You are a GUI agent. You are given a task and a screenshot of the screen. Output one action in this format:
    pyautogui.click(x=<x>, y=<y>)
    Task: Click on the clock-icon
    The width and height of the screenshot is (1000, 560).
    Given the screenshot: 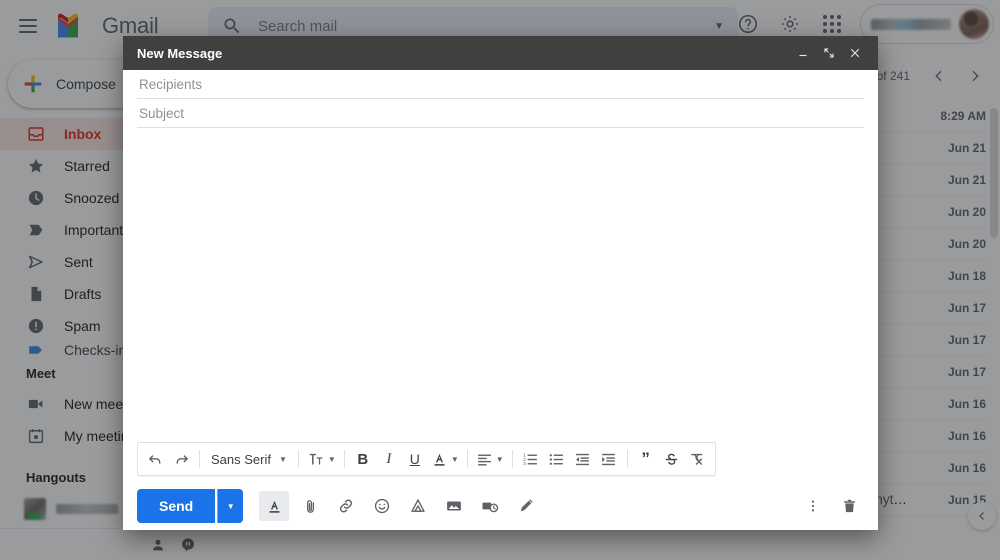 What is the action you would take?
    pyautogui.click(x=36, y=198)
    